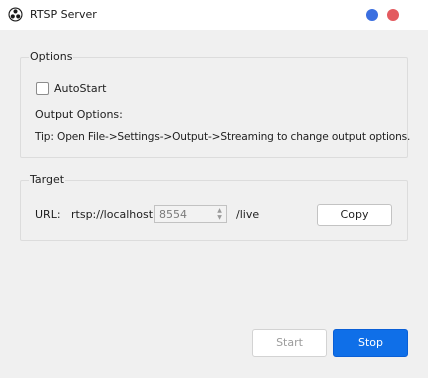  Describe the element at coordinates (51, 56) in the screenshot. I see `options-group-title: Options` at that location.